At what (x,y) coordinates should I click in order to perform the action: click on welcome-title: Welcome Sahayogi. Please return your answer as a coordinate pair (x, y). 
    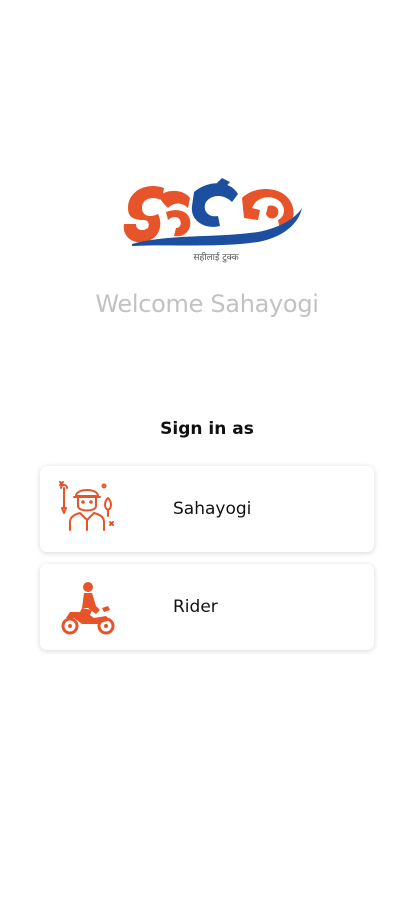
    Looking at the image, I should click on (207, 304).